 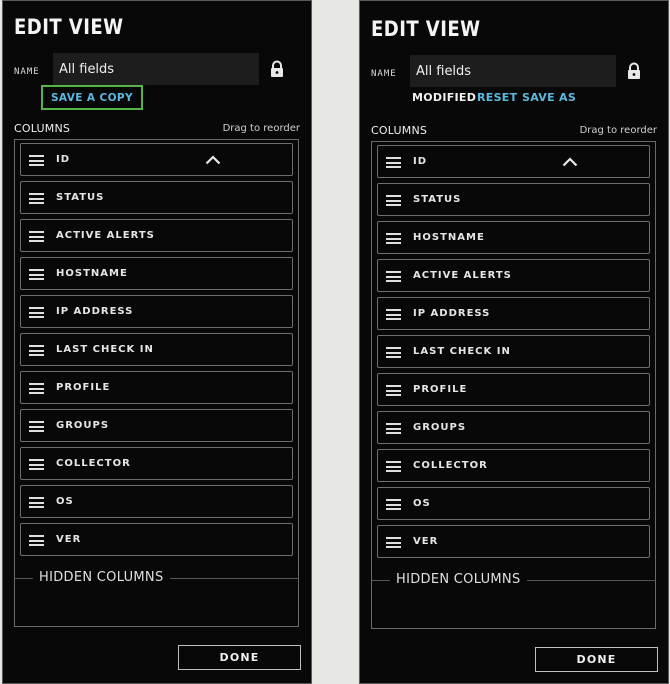 What do you see at coordinates (92, 97) in the screenshot?
I see `save-a-copy-button: SAVE A COPY` at bounding box center [92, 97].